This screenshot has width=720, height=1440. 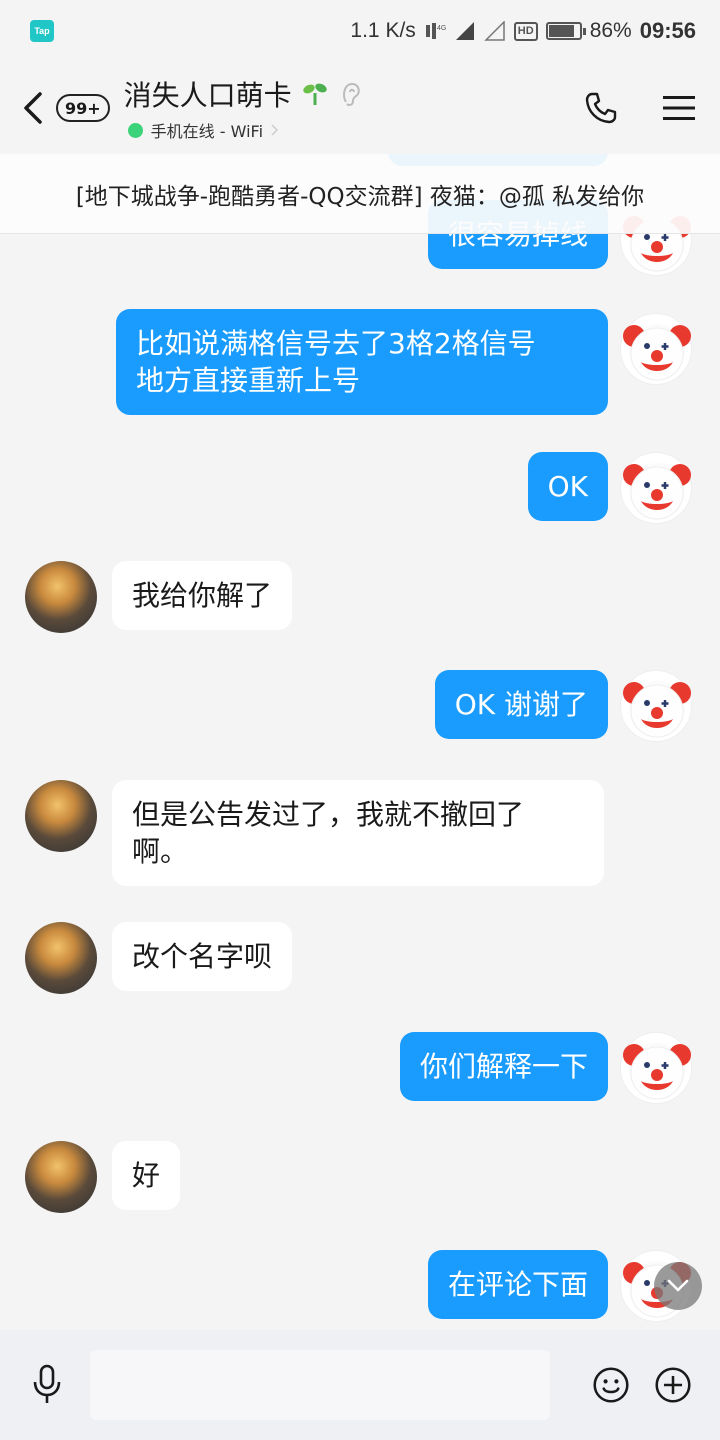 I want to click on message-bubble-mine: 在评论下面, so click(x=517, y=1284).